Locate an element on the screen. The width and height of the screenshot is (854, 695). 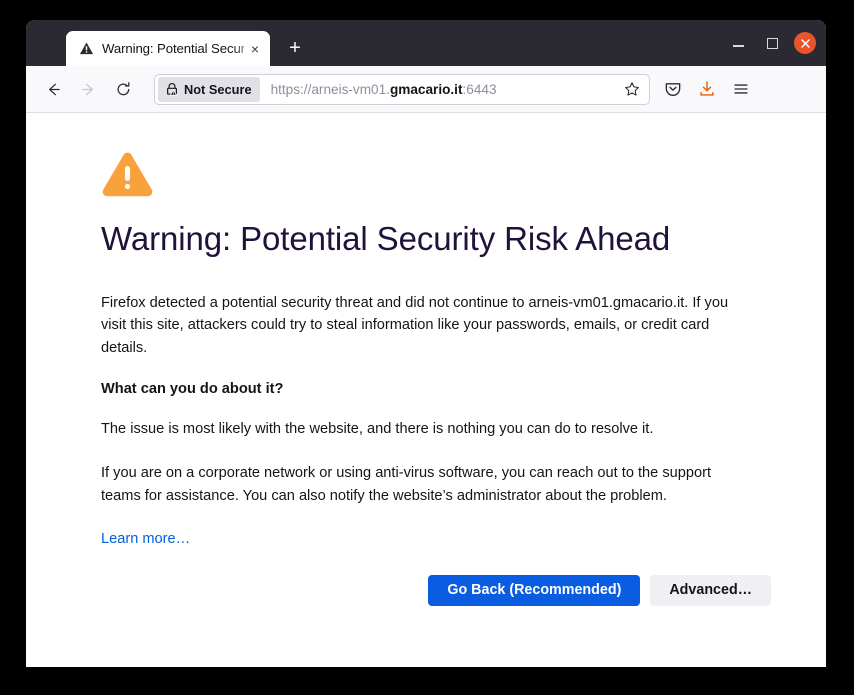
url-host: gmacario.it is located at coordinates (426, 89).